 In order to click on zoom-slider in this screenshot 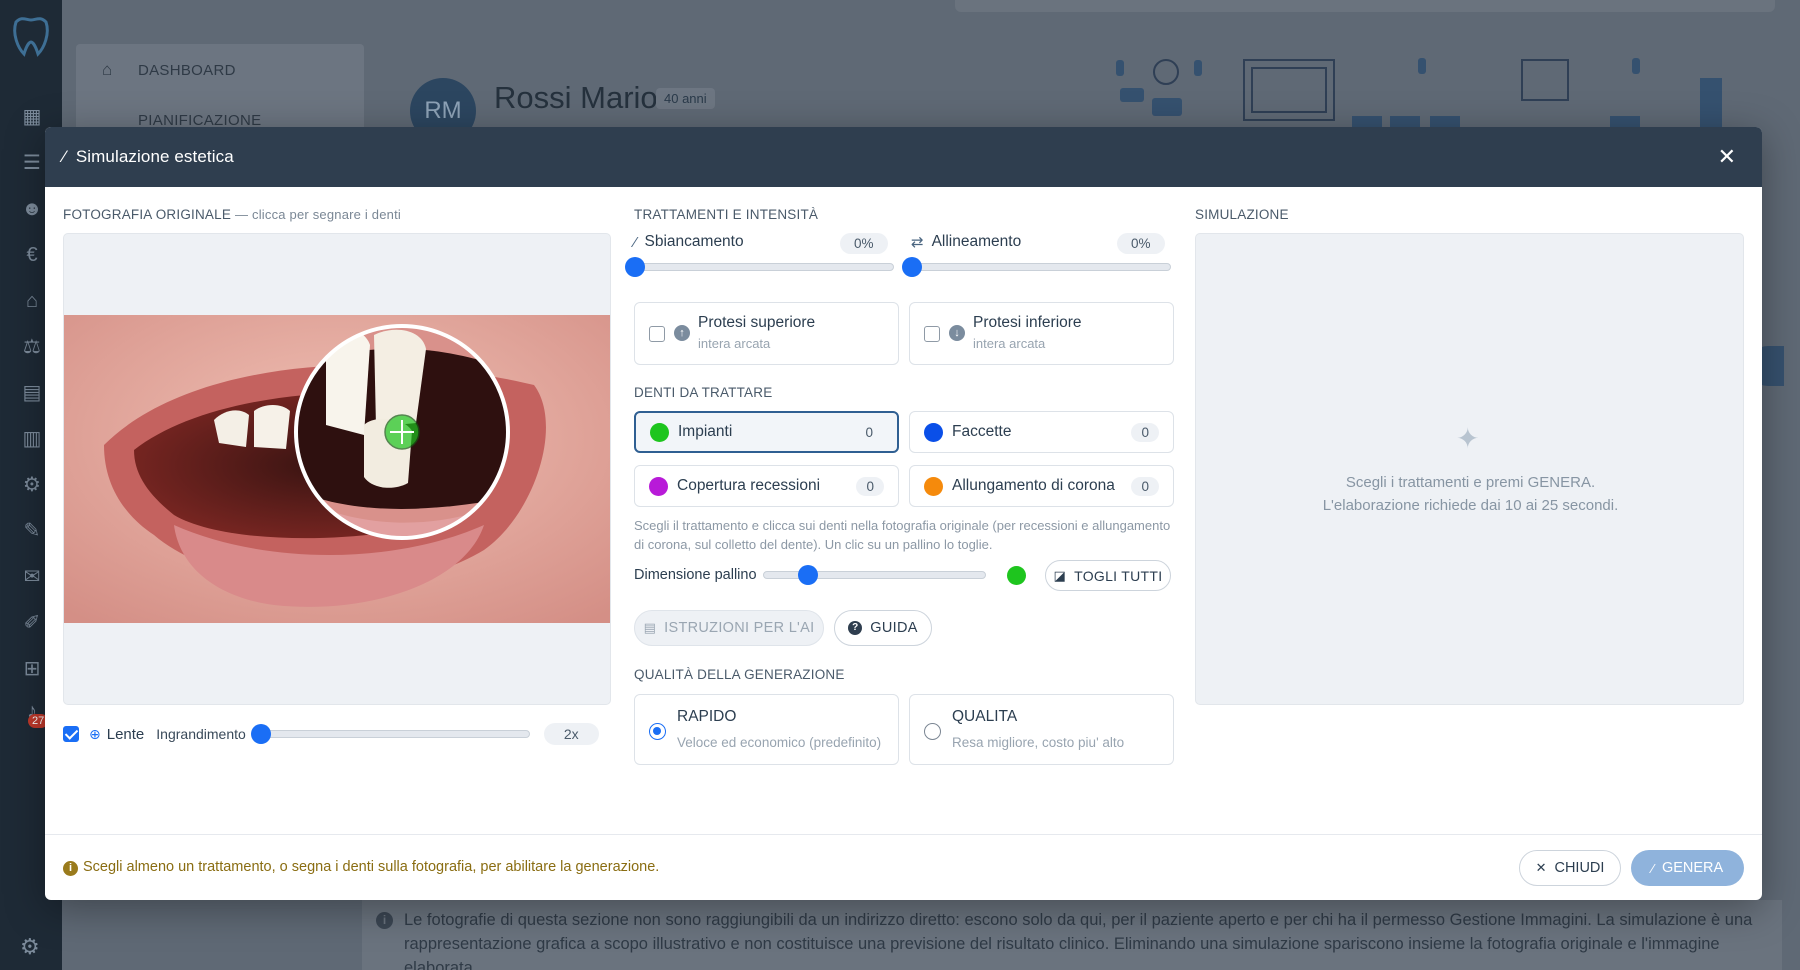, I will do `click(390, 734)`.